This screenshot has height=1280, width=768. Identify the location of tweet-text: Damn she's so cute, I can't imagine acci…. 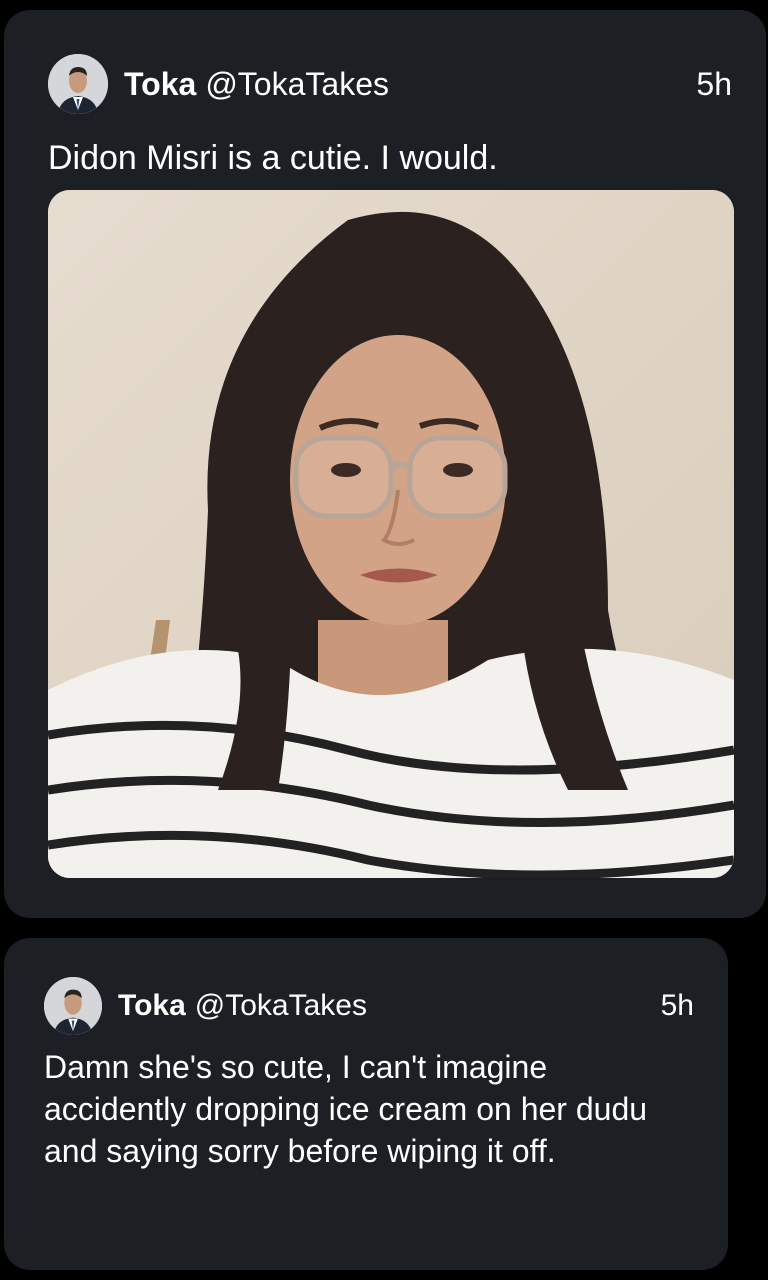
(346, 1109).